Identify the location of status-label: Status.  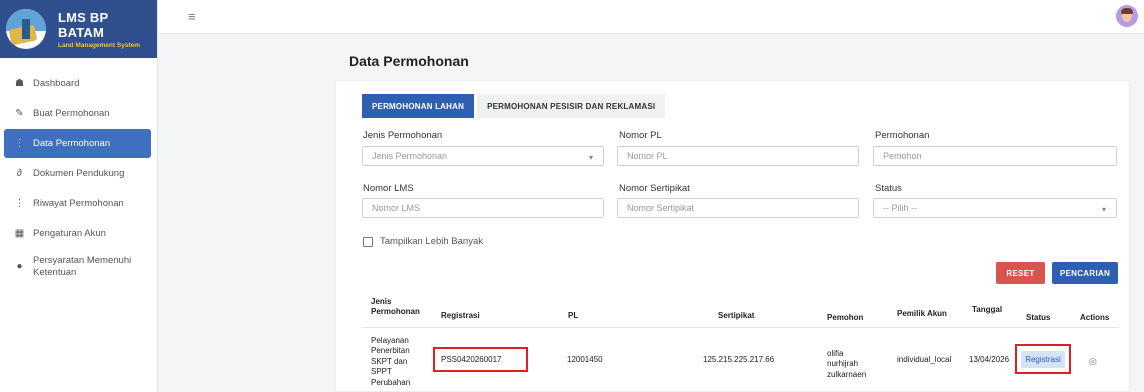
(888, 188).